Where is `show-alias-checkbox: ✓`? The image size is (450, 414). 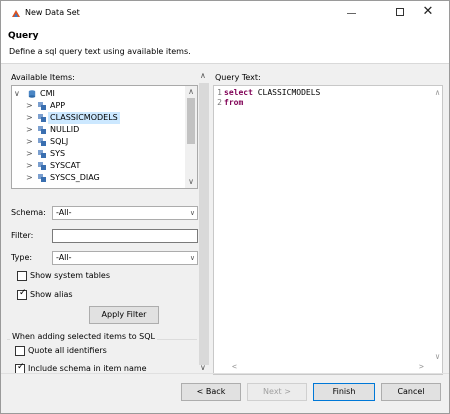
show-alias-checkbox: ✓ is located at coordinates (22, 294).